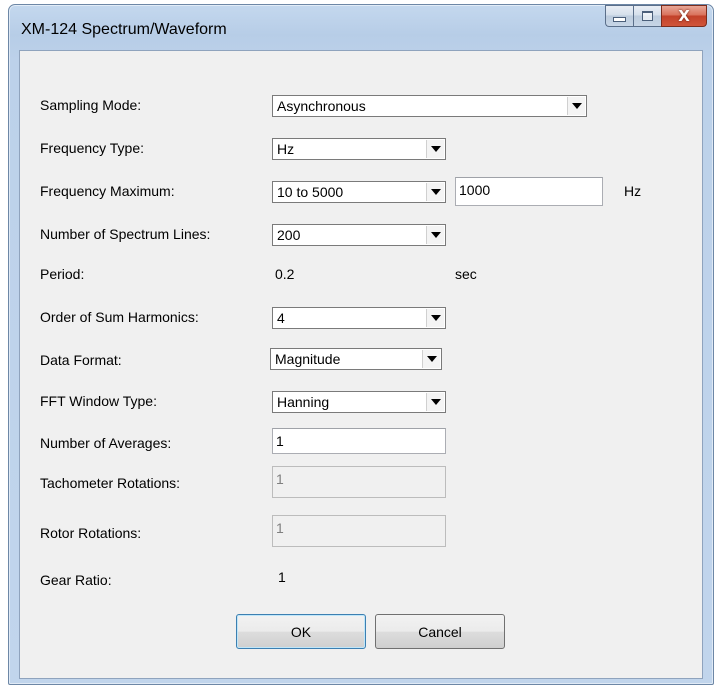 The image size is (721, 687). What do you see at coordinates (301, 631) in the screenshot?
I see `ok-button: OK` at bounding box center [301, 631].